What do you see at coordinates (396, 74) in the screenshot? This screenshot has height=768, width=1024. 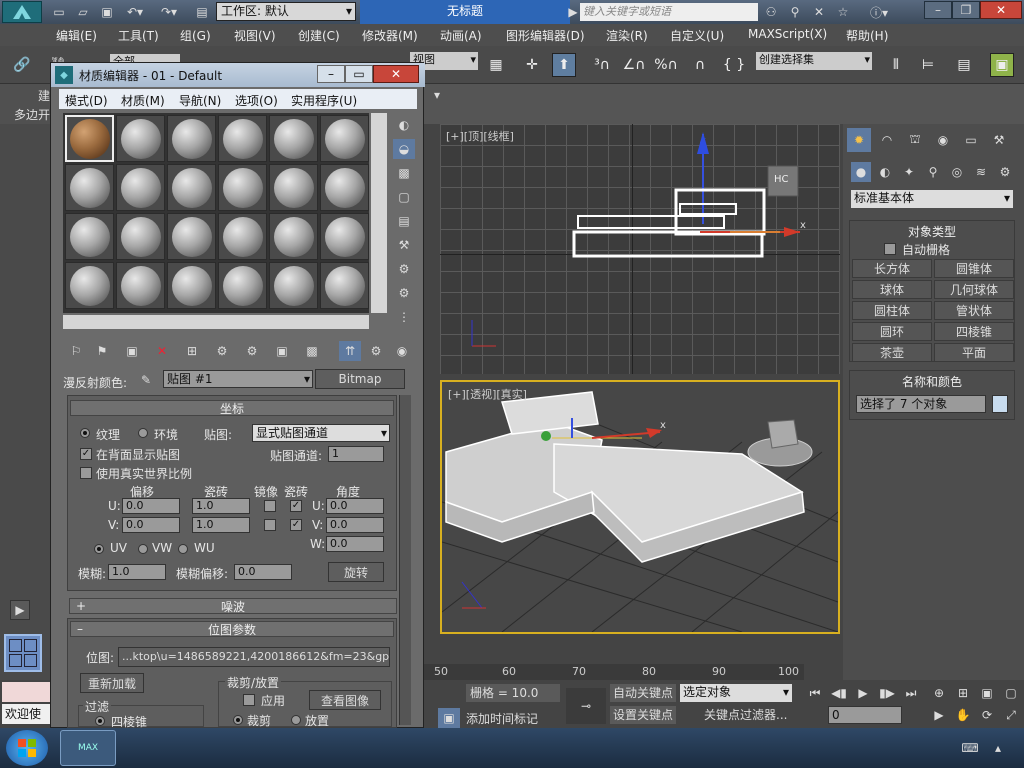 I see `me-close-button: ✕` at bounding box center [396, 74].